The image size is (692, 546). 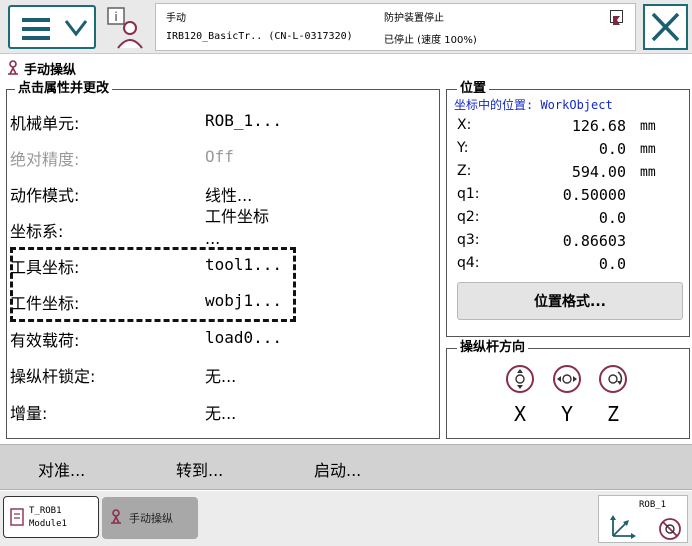 I want to click on absolute-accuracy-value: Off, so click(x=219, y=156).